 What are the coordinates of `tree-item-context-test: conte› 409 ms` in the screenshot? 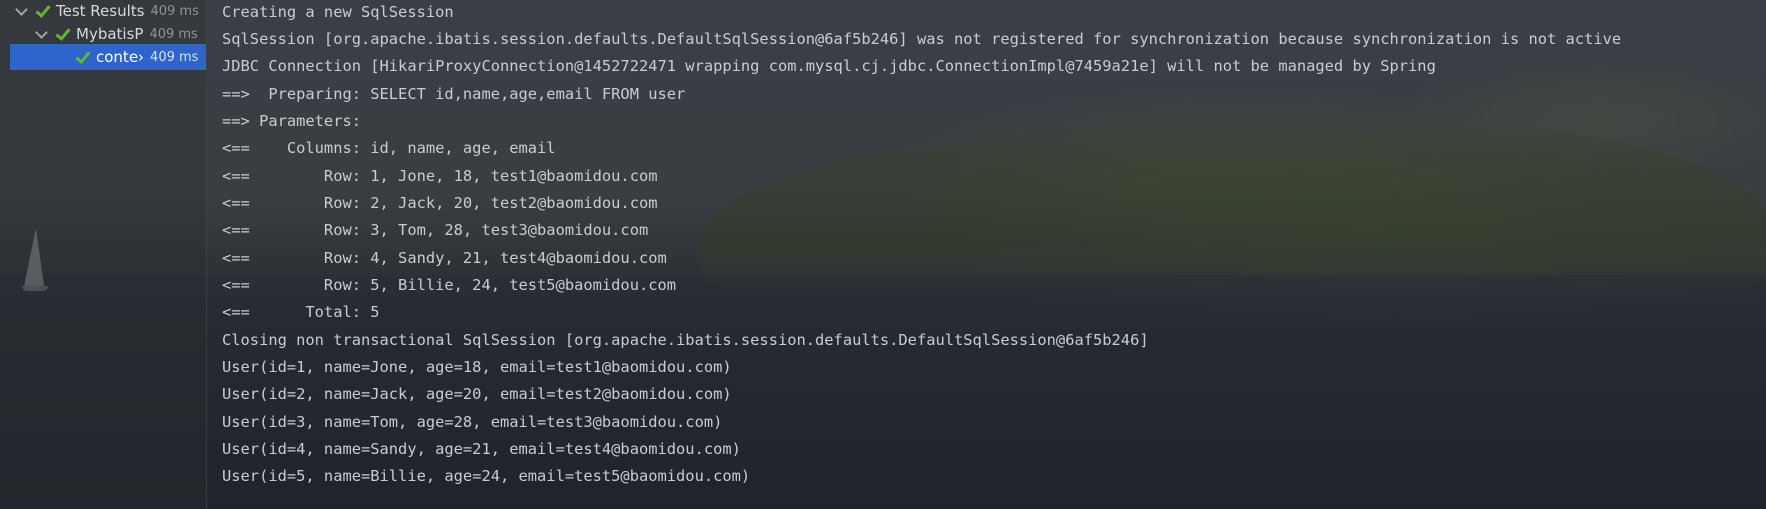 It's located at (108, 57).